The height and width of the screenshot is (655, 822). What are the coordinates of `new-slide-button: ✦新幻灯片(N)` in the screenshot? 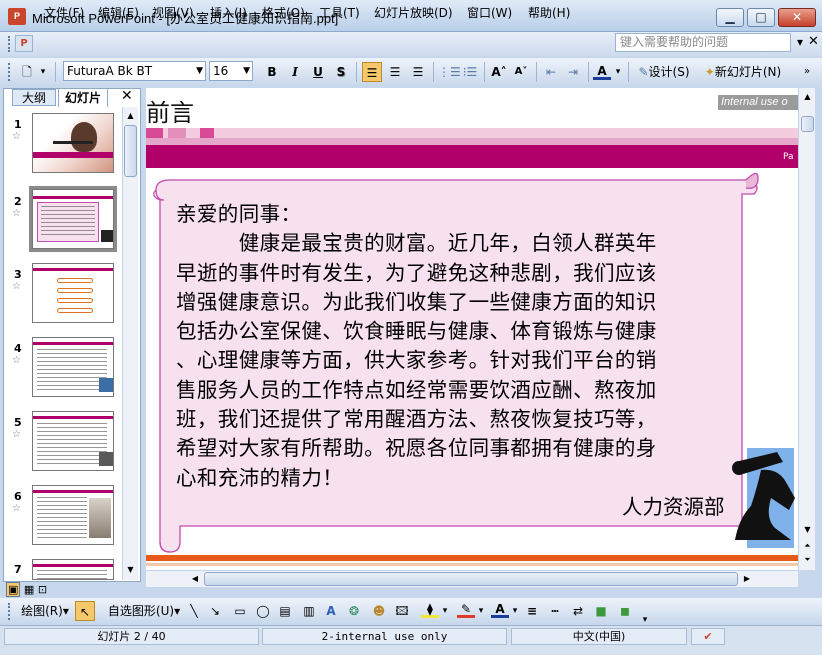 It's located at (743, 72).